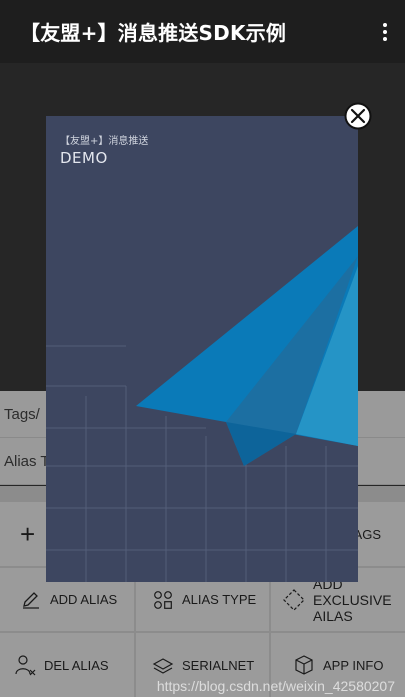  What do you see at coordinates (31, 600) in the screenshot?
I see `pencil-icon` at bounding box center [31, 600].